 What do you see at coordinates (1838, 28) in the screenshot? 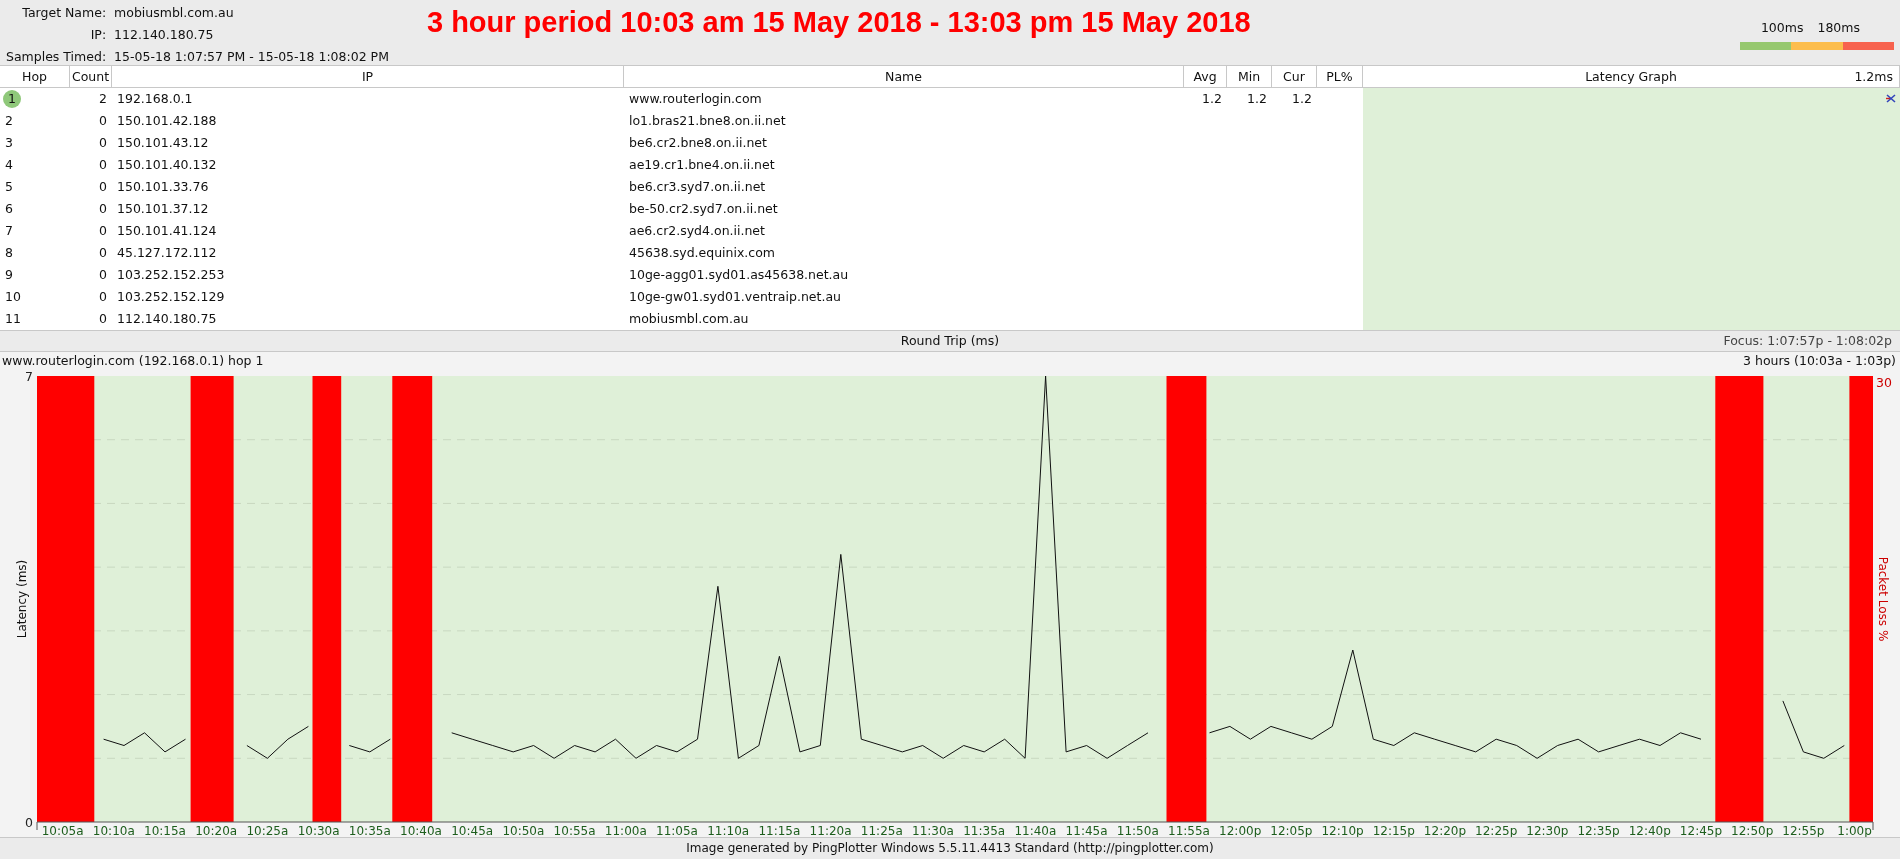
I see `scale-label: 180ms` at bounding box center [1838, 28].